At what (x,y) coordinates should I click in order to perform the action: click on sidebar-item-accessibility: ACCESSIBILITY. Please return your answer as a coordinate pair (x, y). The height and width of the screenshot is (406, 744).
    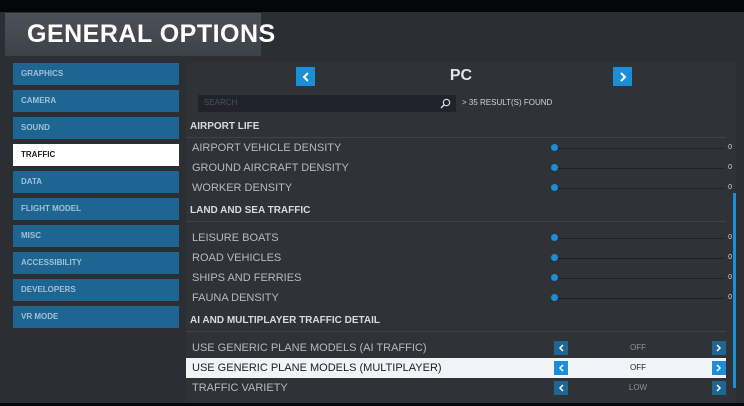
    Looking at the image, I should click on (96, 263).